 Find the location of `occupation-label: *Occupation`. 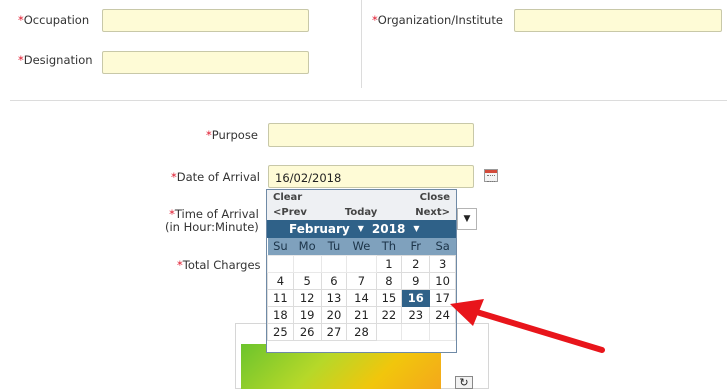

occupation-label: *Occupation is located at coordinates (54, 20).